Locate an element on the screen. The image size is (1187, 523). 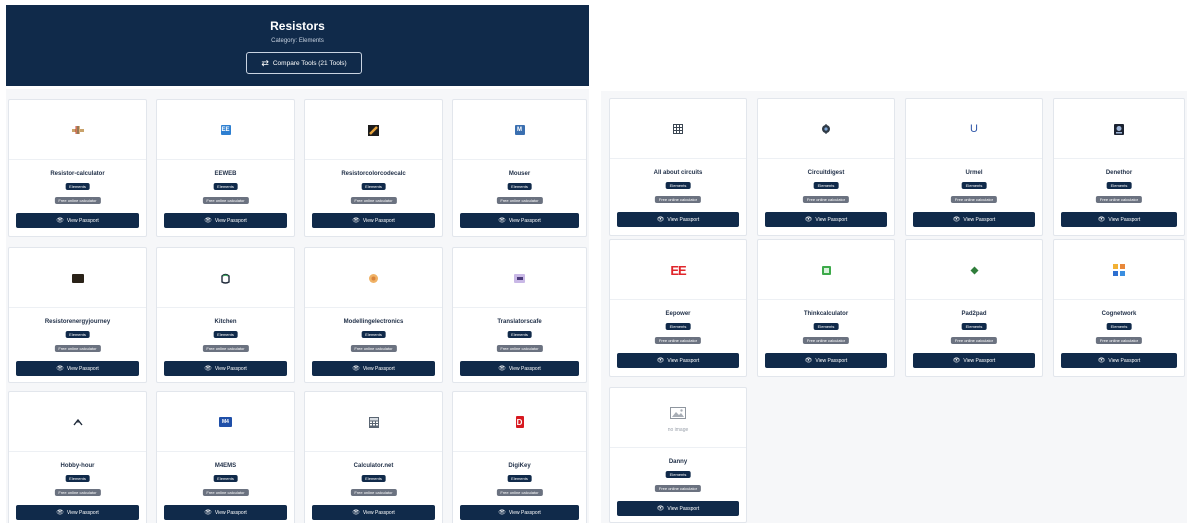
eeweb-logo-icon: EE is located at coordinates (225, 130).